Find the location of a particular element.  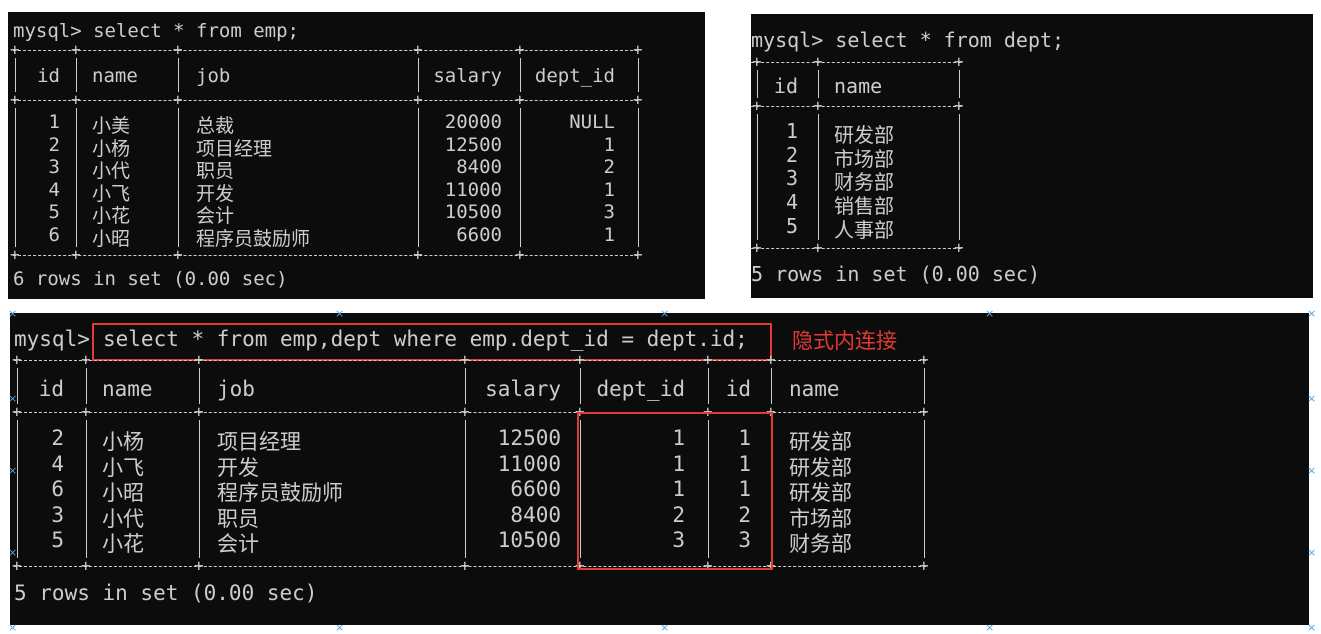

table-cell: 10500 is located at coordinates (473, 212).